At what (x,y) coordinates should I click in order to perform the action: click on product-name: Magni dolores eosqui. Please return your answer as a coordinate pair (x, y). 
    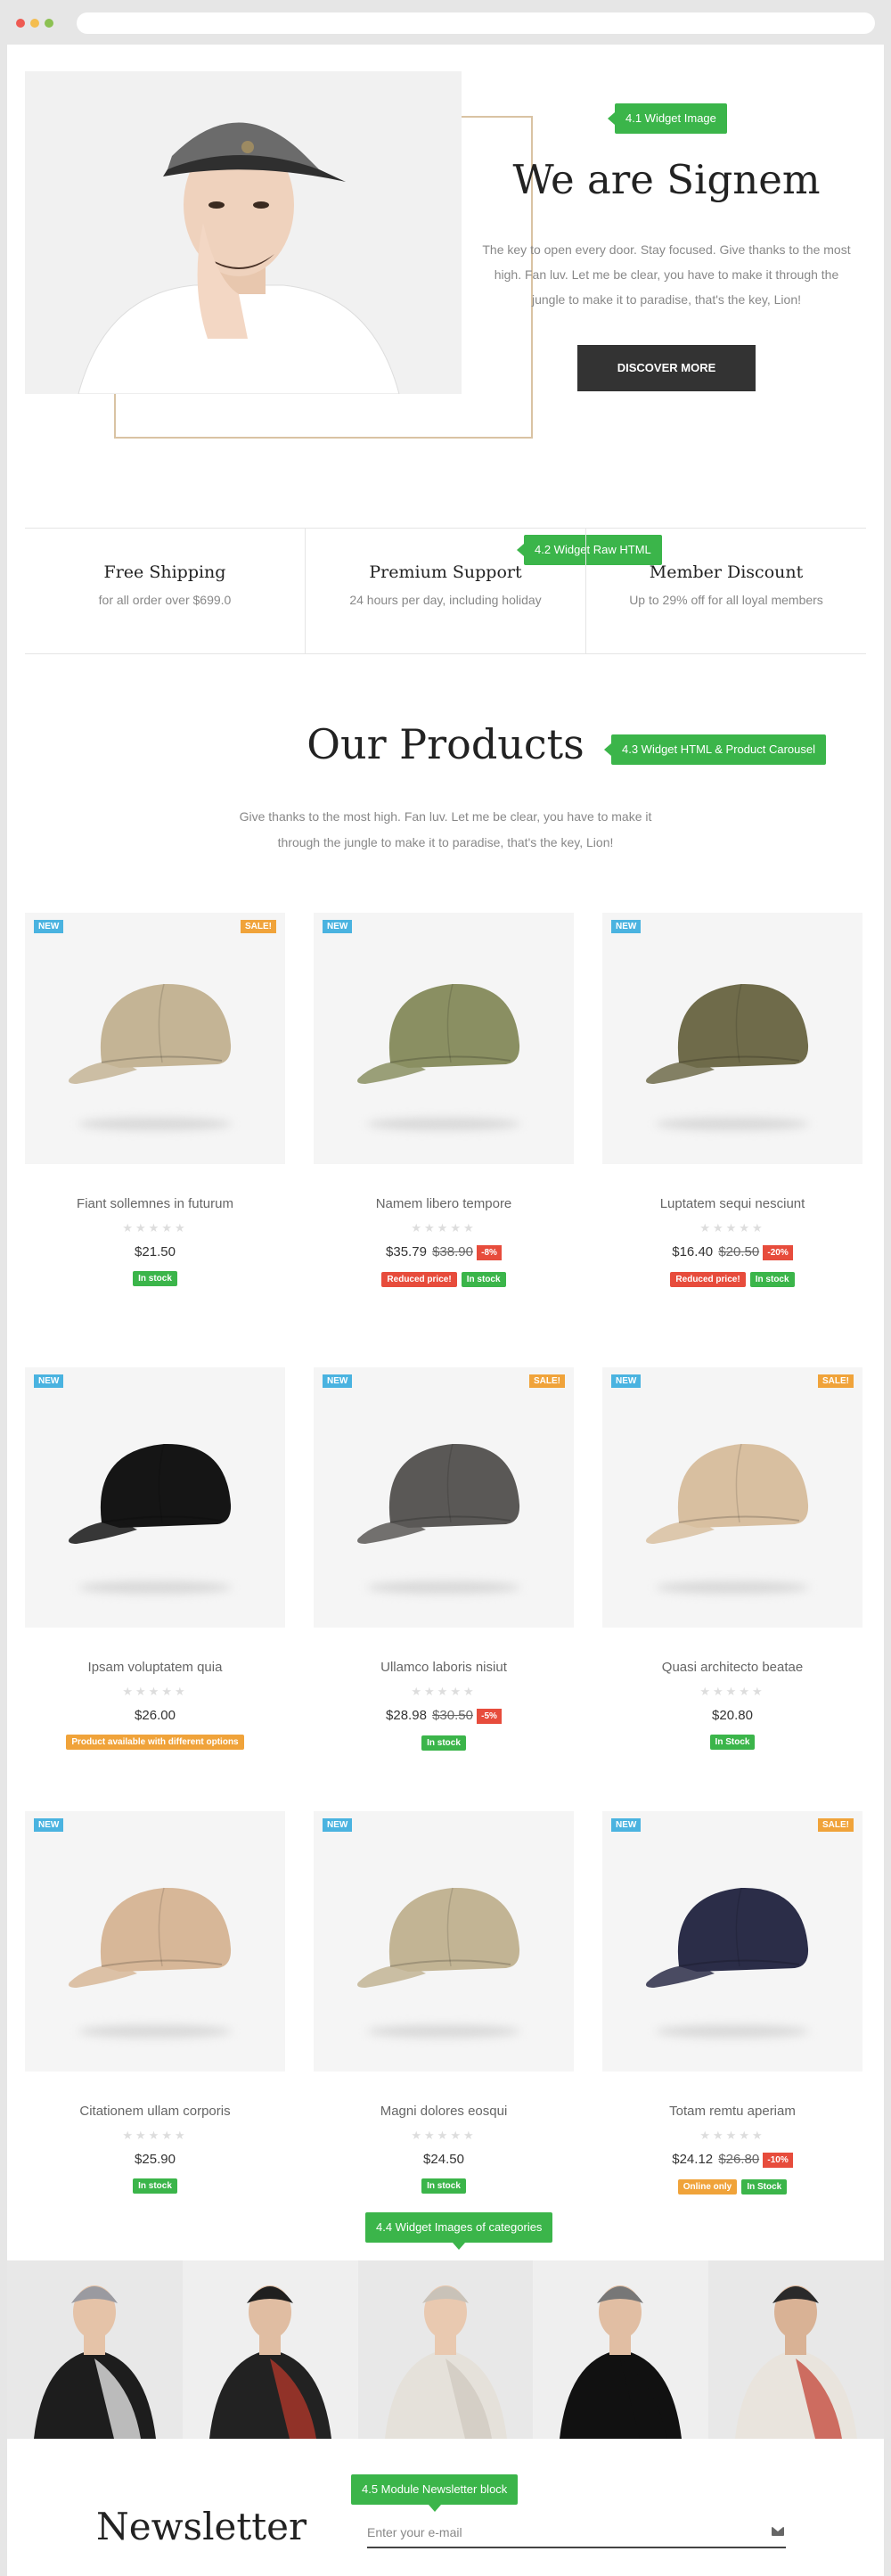
    Looking at the image, I should click on (444, 2112).